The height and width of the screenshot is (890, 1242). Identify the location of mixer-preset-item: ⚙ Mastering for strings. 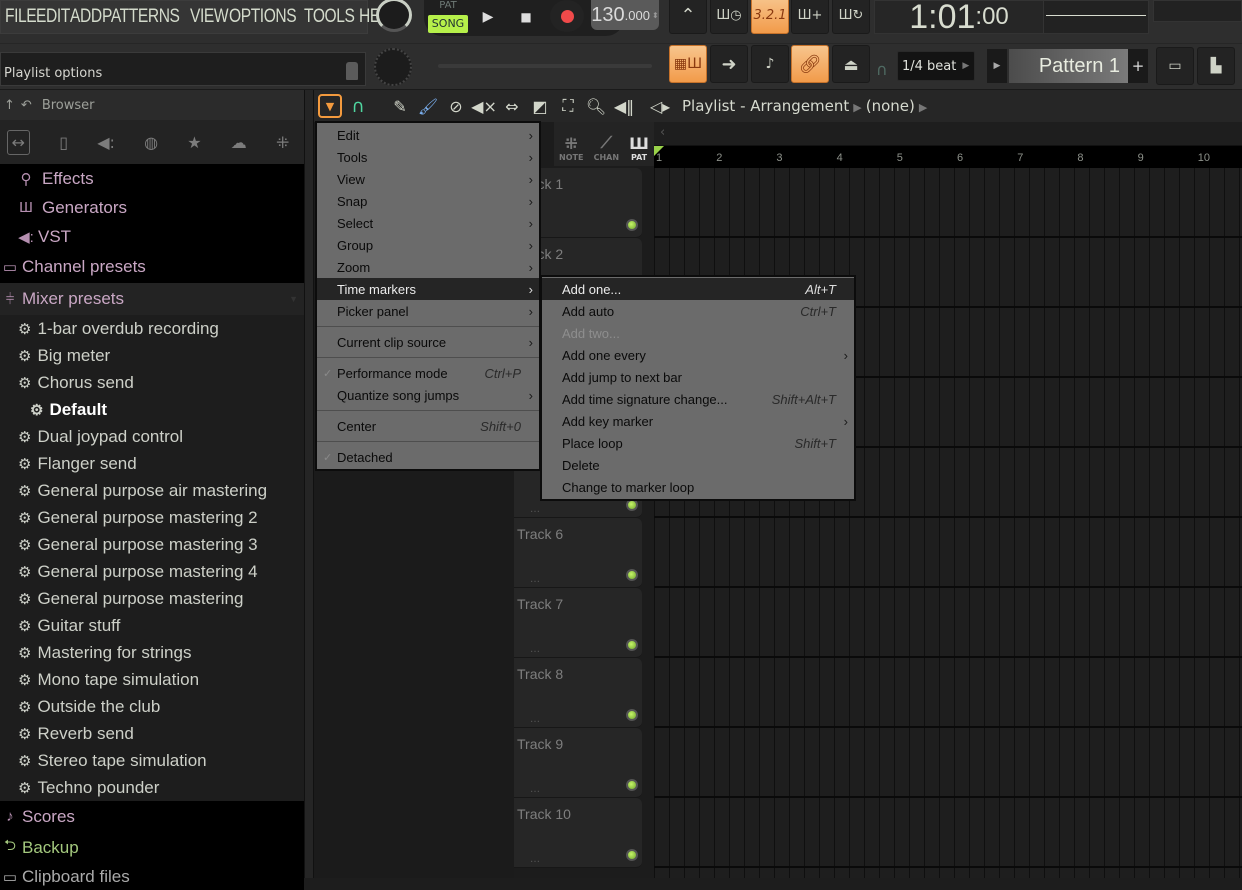
(152, 652).